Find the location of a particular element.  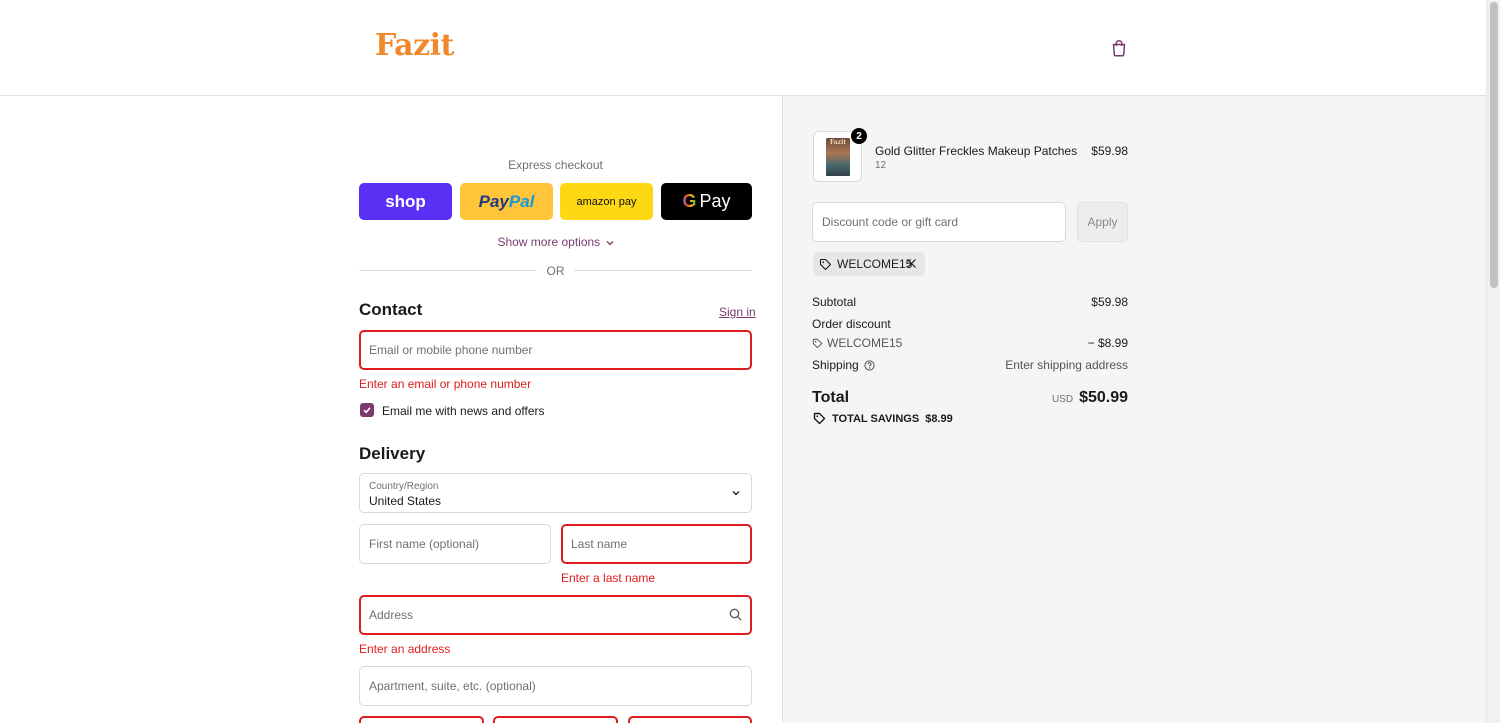

address-input is located at coordinates (555, 615).